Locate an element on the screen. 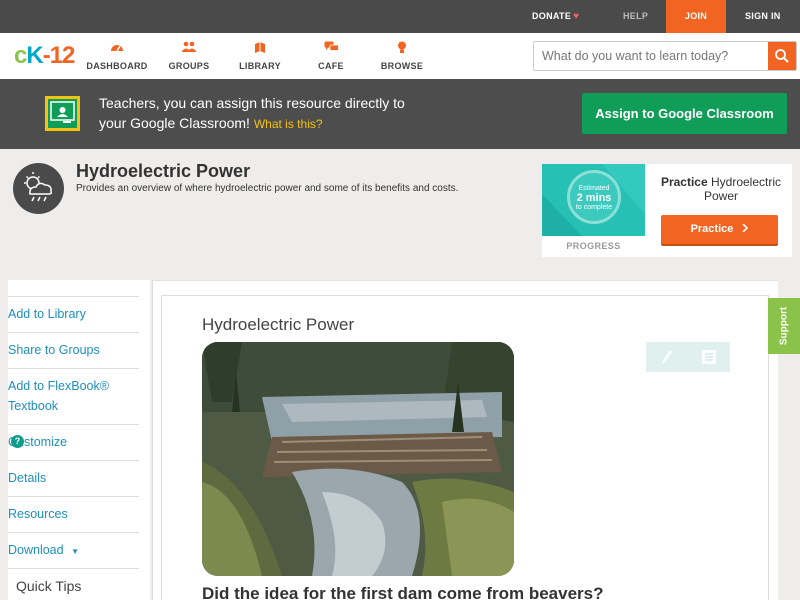 The width and height of the screenshot is (800, 600). nav-library: LIBRARY is located at coordinates (260, 56).